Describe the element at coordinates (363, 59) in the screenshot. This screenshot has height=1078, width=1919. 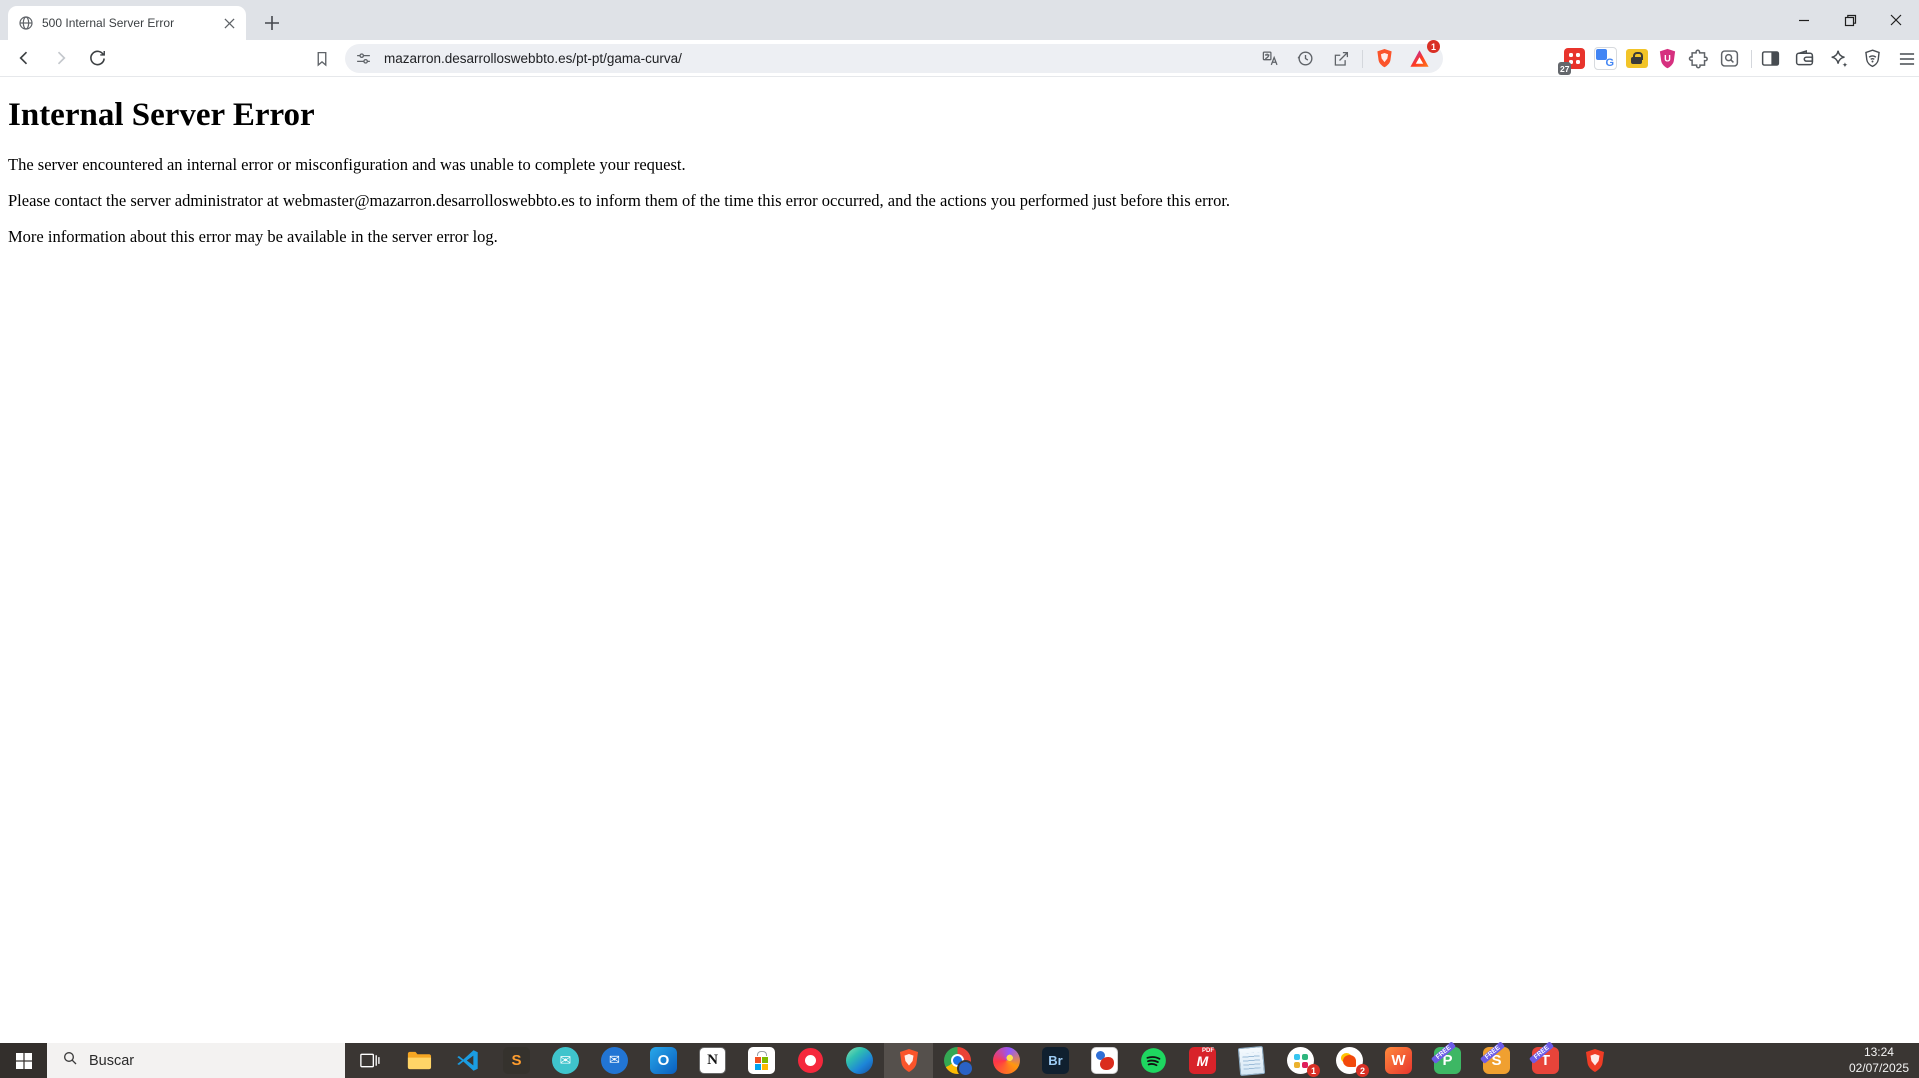
I see `tune-icon` at that location.